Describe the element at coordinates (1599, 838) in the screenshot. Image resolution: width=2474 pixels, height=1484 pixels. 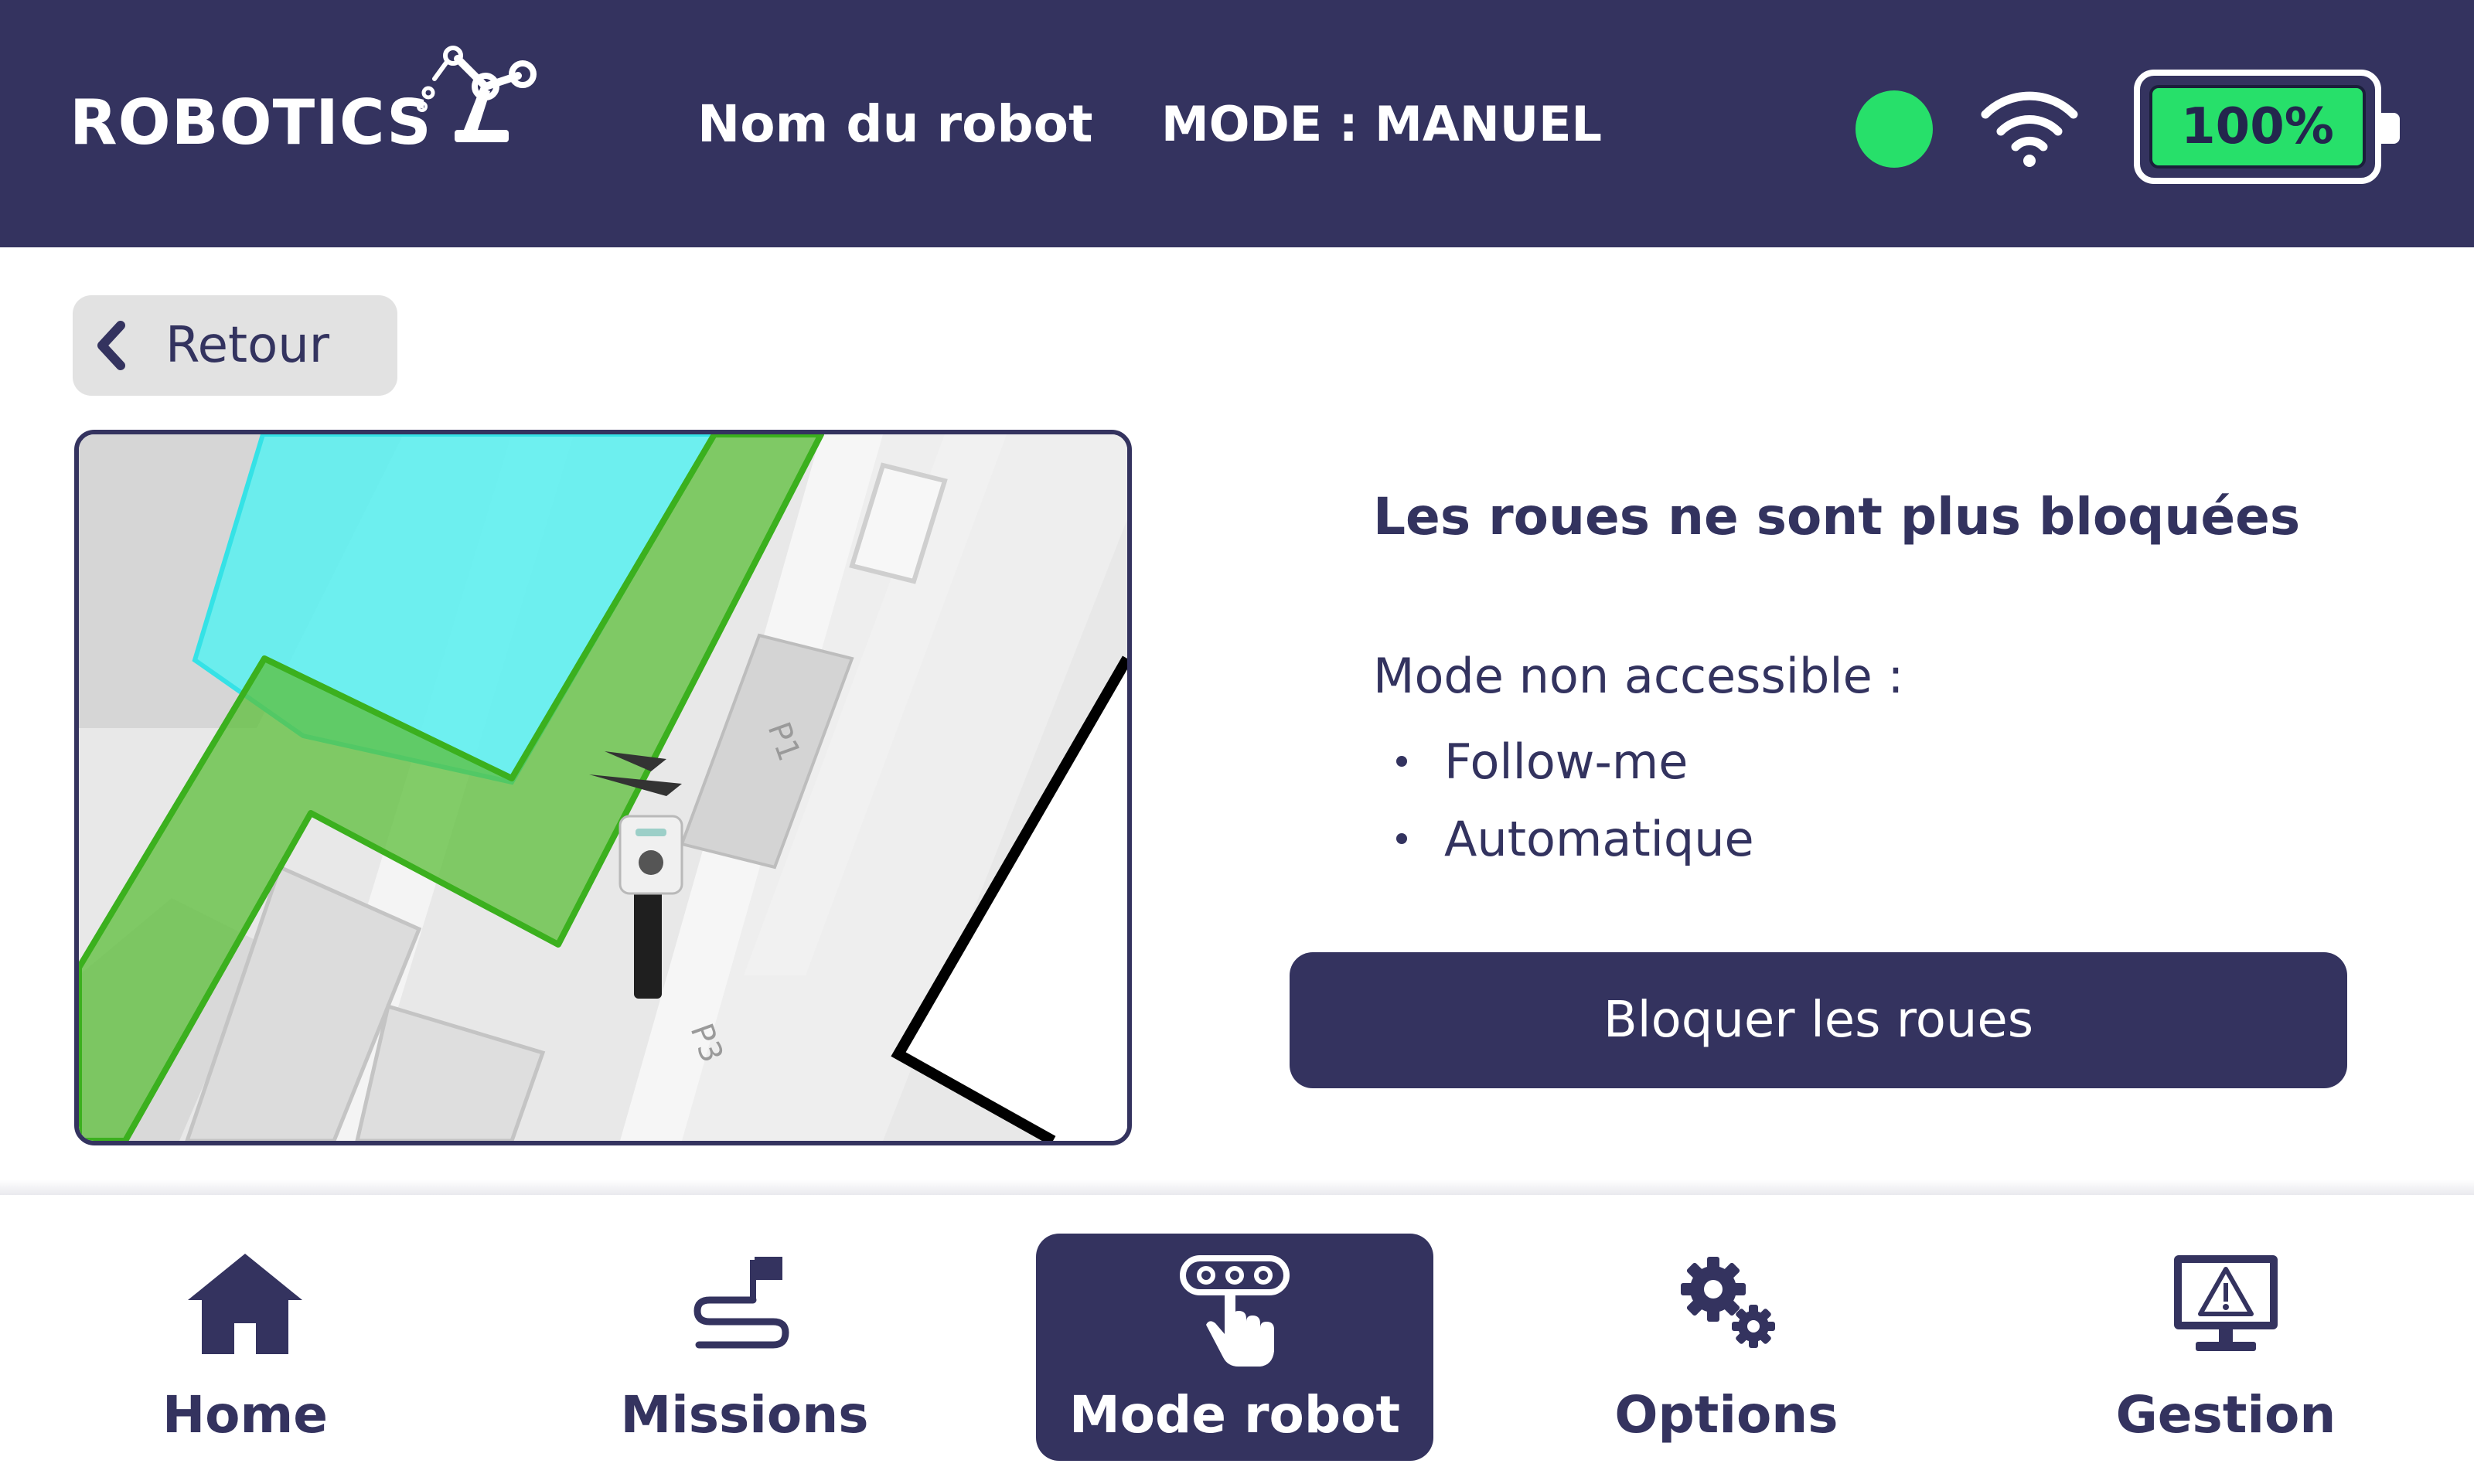
I see `list-item-label: Automatique` at that location.